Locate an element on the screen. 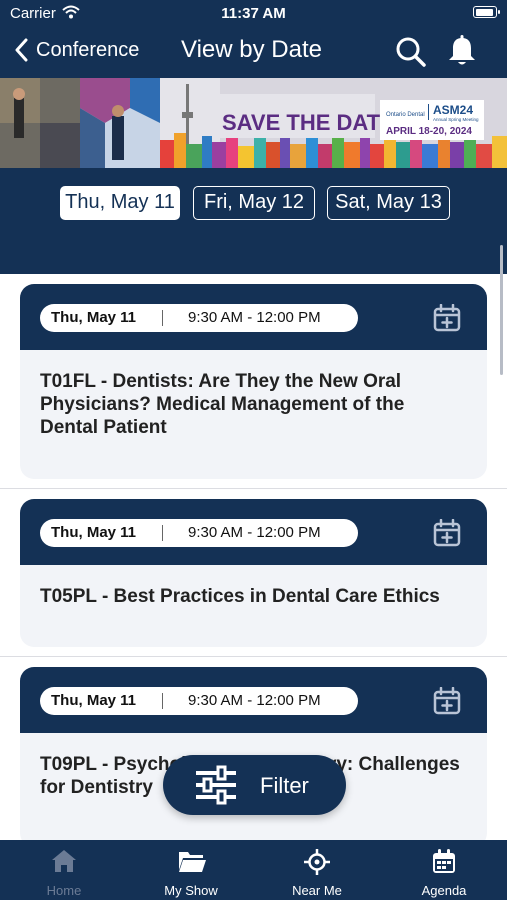 The width and height of the screenshot is (507, 900). location-icon is located at coordinates (317, 862).